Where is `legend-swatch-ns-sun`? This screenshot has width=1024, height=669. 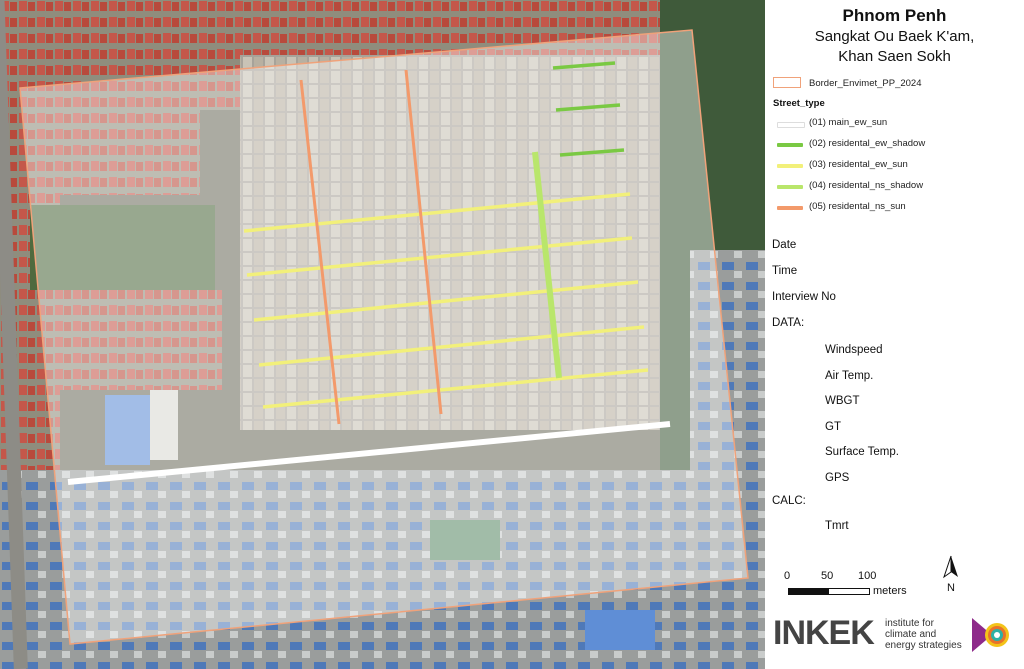 legend-swatch-ns-sun is located at coordinates (790, 208).